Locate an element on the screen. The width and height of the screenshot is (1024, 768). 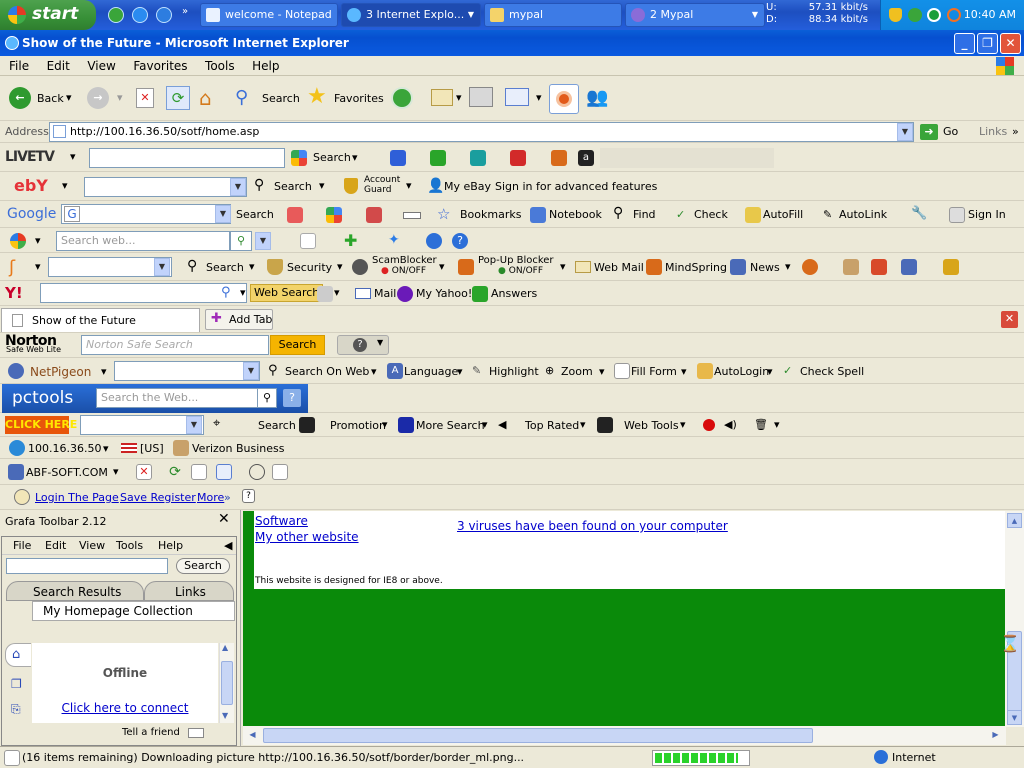
page-horizontal-scrollbar: ◀ ▶ is located at coordinates (624, 735).